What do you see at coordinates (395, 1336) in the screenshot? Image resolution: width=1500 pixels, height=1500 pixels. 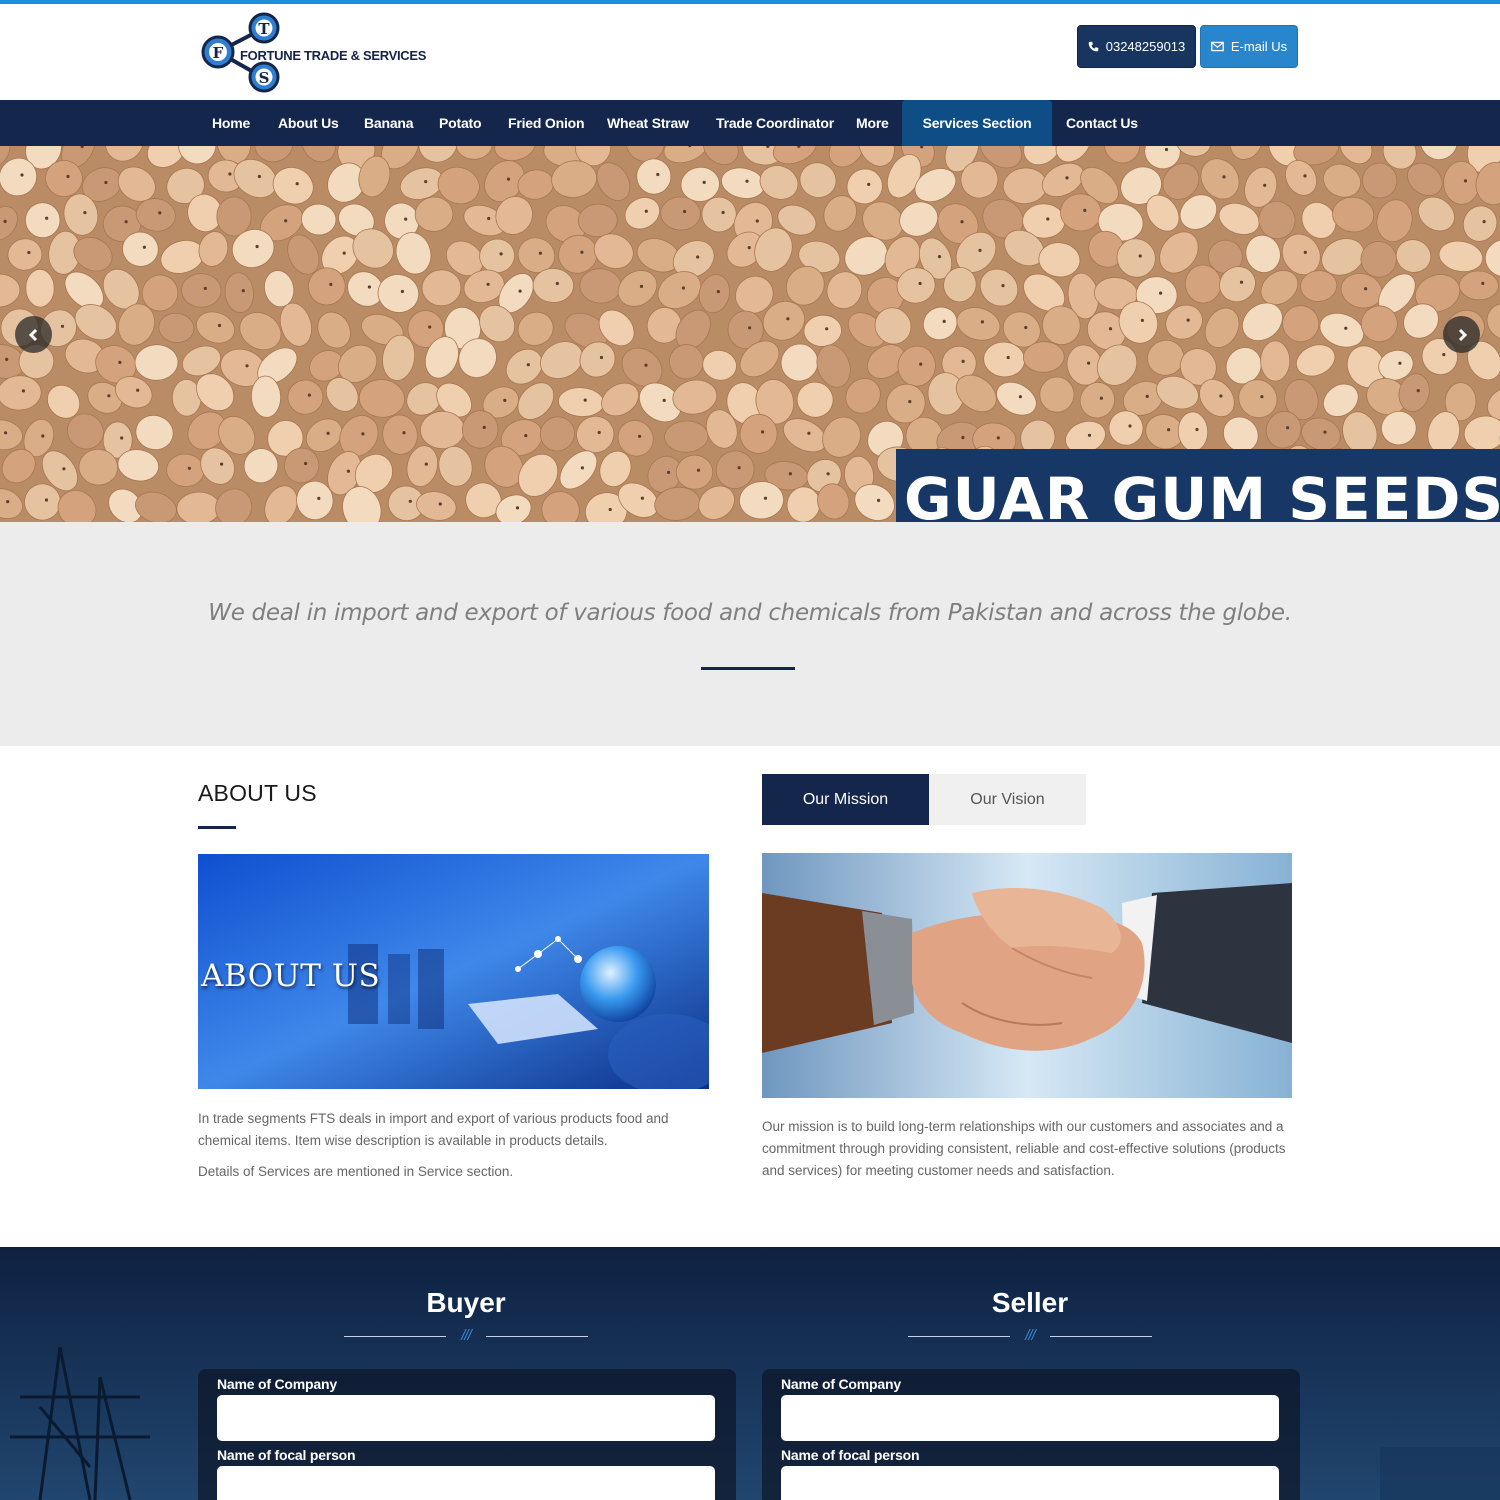 I see `buyer-divider-left` at bounding box center [395, 1336].